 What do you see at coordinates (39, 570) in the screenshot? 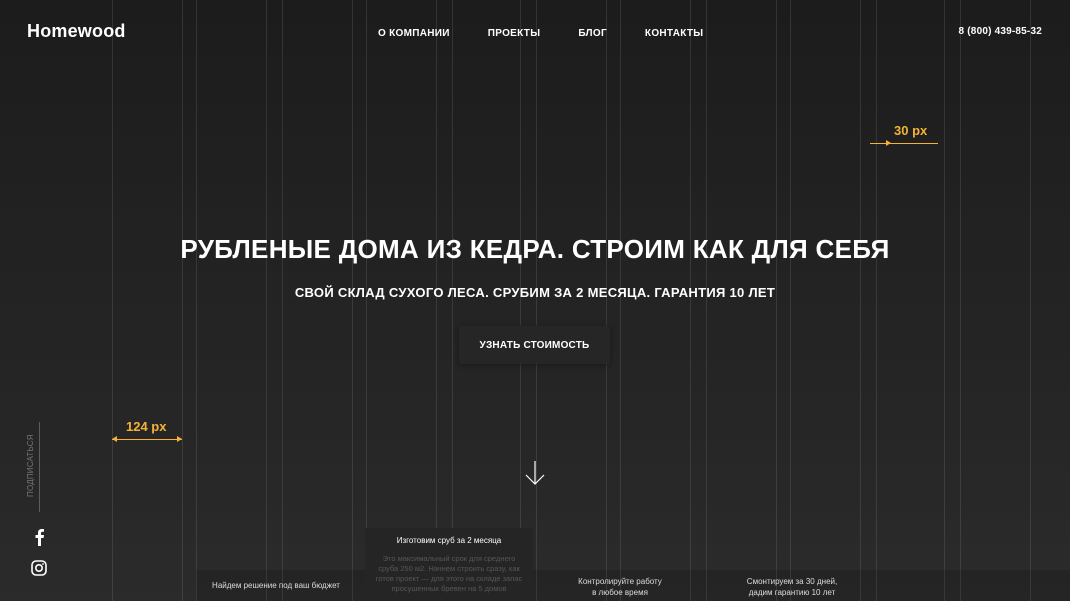
I see `instagram-icon` at bounding box center [39, 570].